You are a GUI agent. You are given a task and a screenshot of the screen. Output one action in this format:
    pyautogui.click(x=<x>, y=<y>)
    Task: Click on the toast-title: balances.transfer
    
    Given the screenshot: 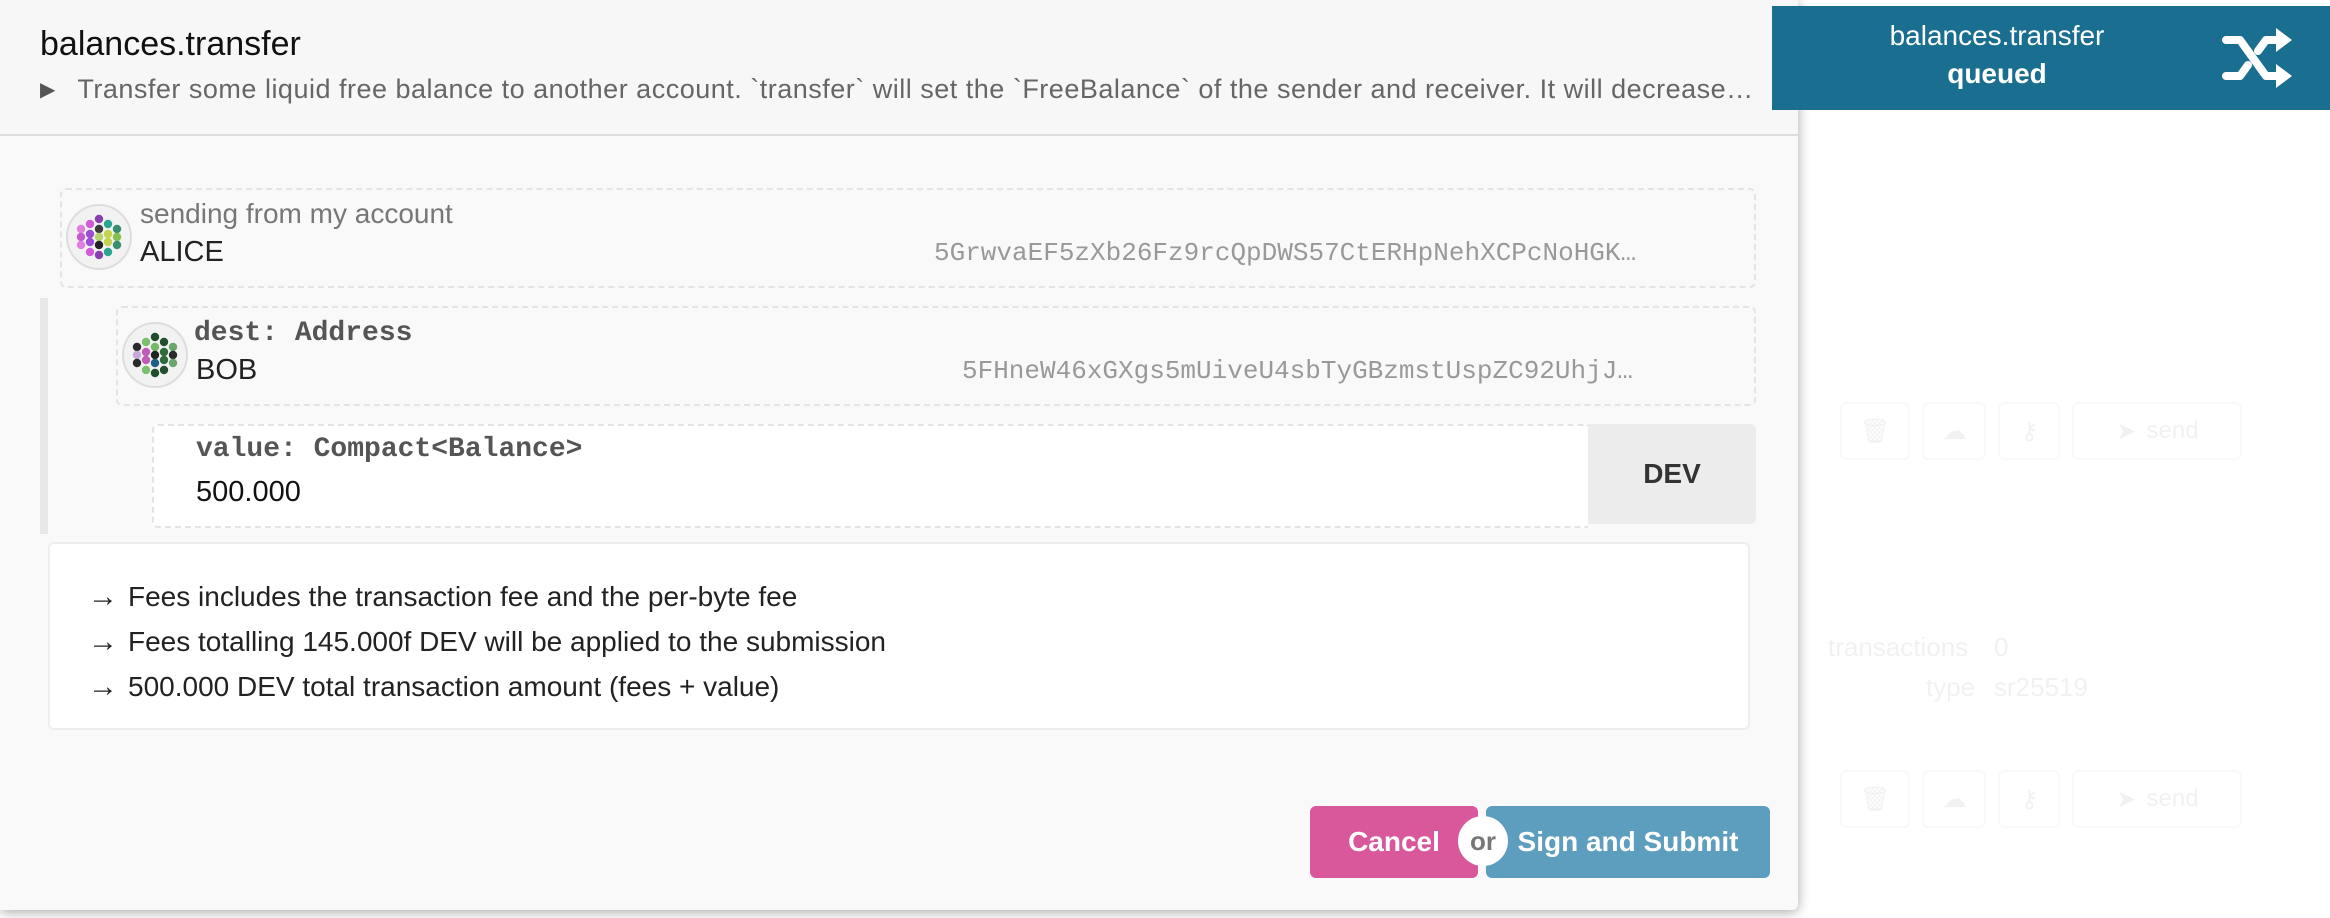 What is the action you would take?
    pyautogui.click(x=1997, y=35)
    